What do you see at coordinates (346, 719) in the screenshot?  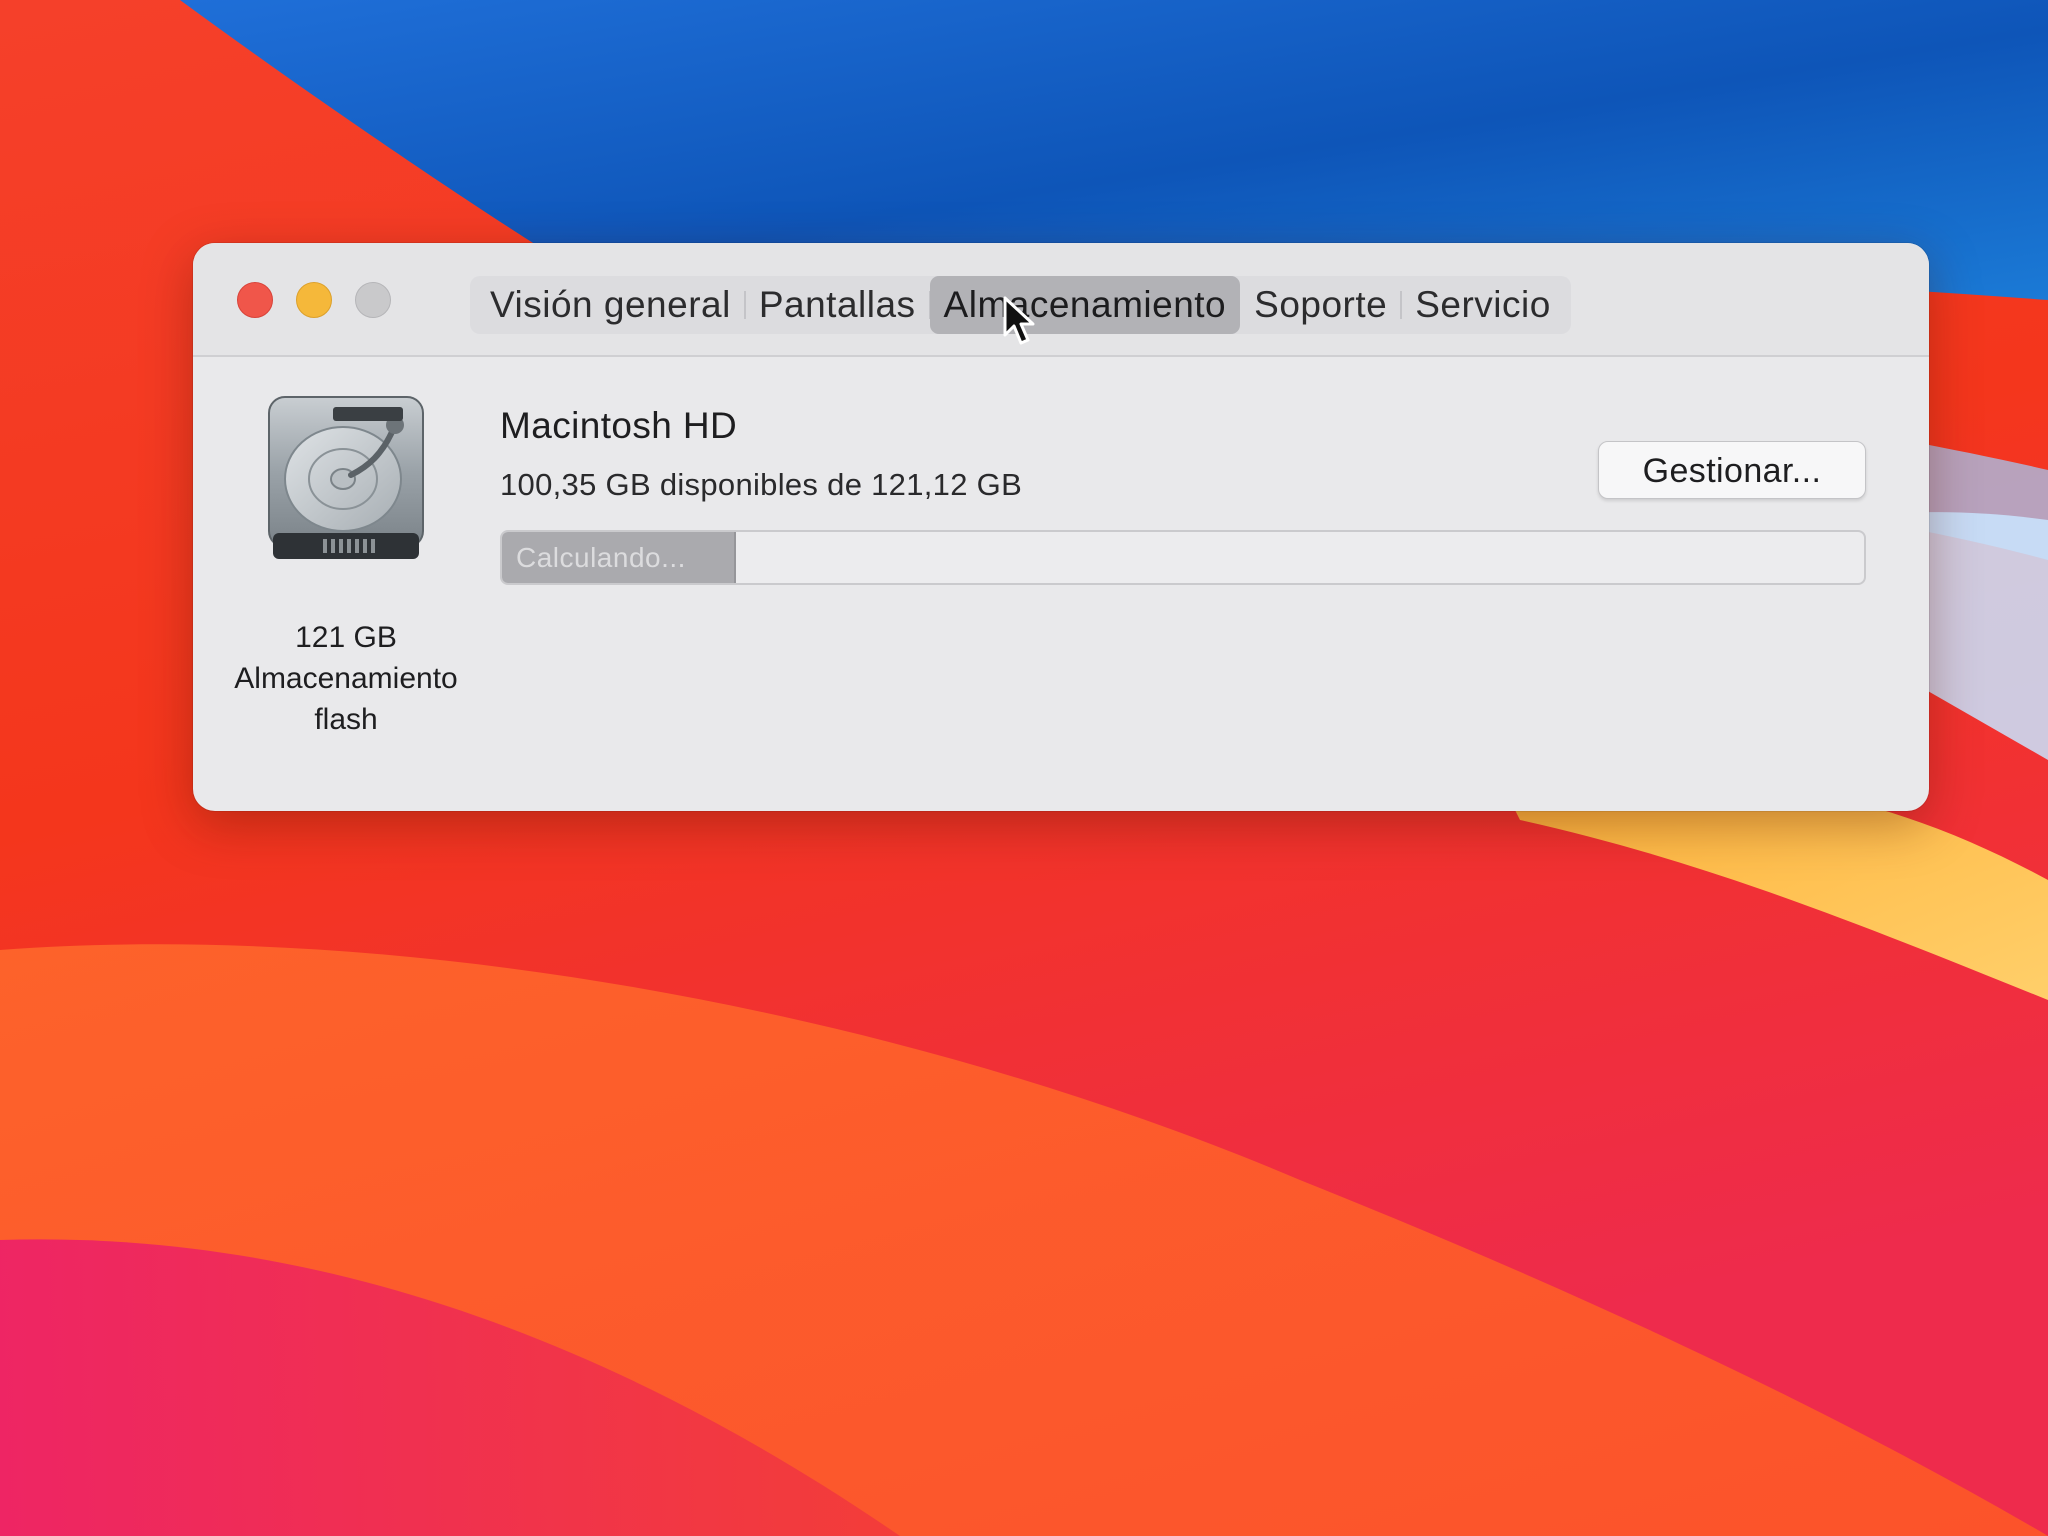 I see `disk-type-line2: flash` at bounding box center [346, 719].